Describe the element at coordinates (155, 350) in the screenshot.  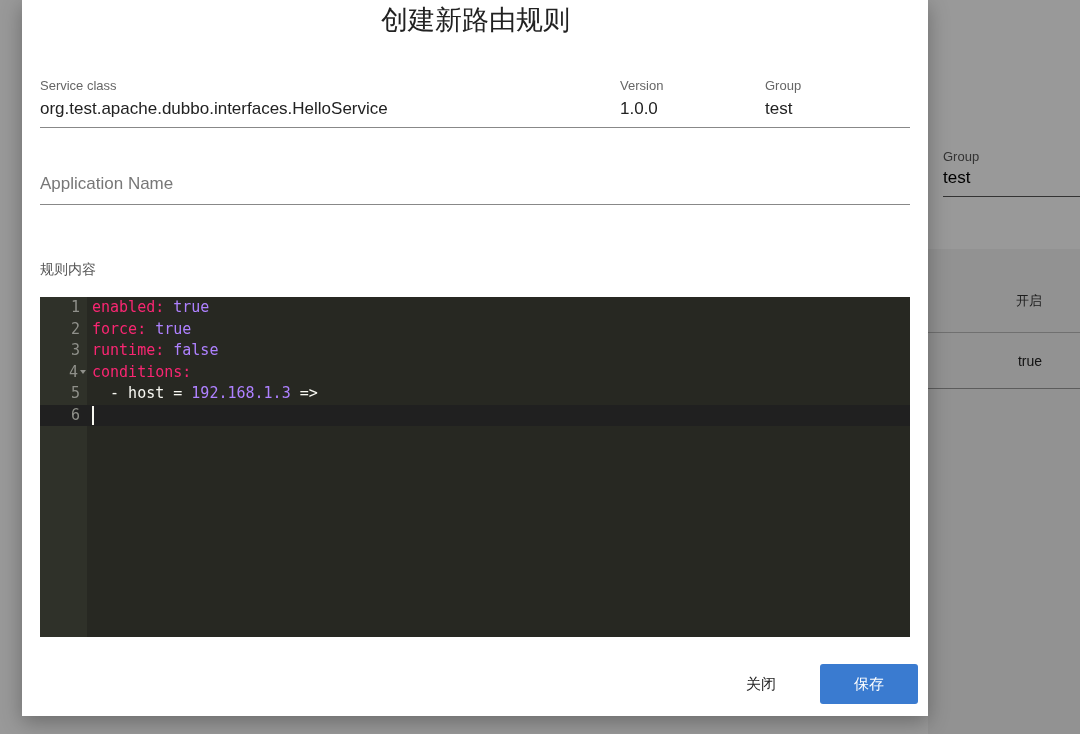
I see `code-line: runtime: false` at that location.